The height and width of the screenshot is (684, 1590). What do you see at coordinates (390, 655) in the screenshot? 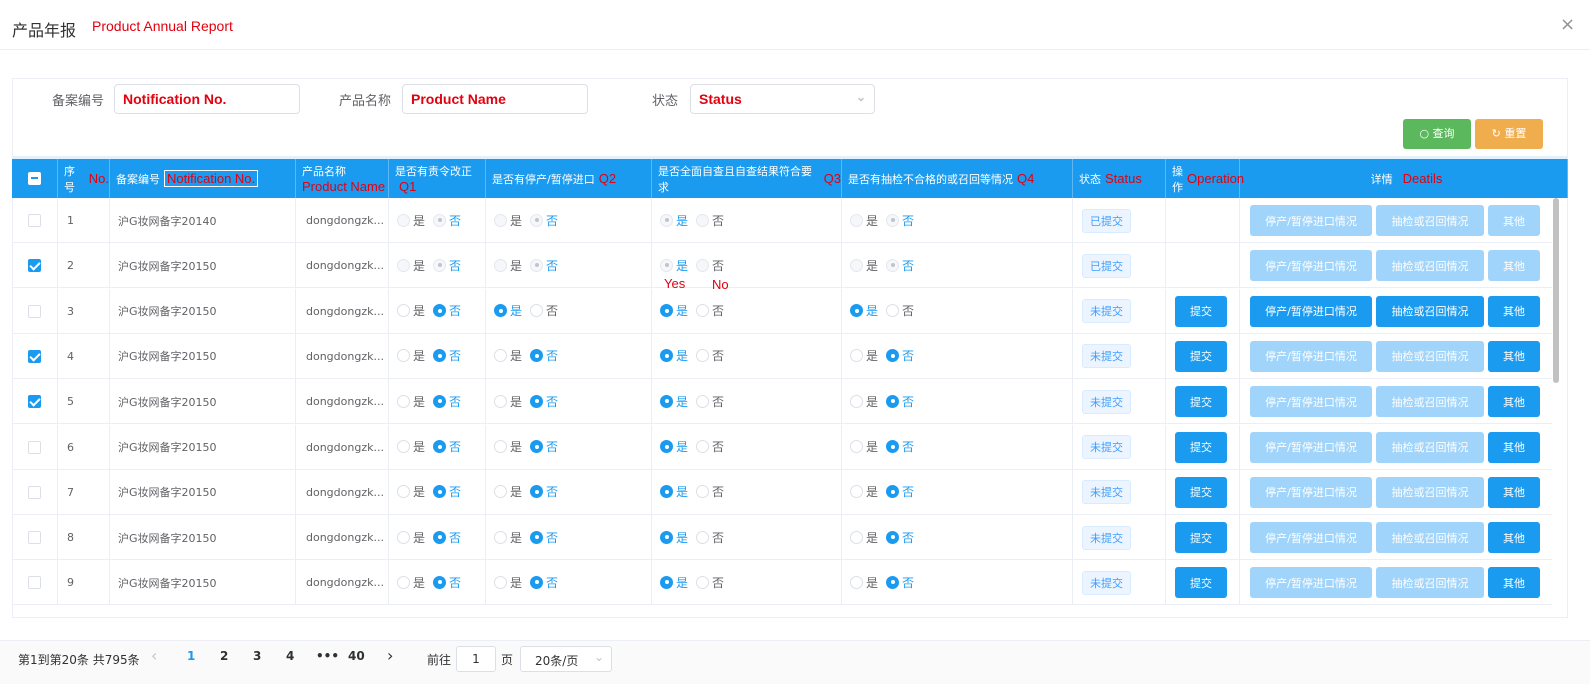
I see `next-page-icon: ›` at bounding box center [390, 655].